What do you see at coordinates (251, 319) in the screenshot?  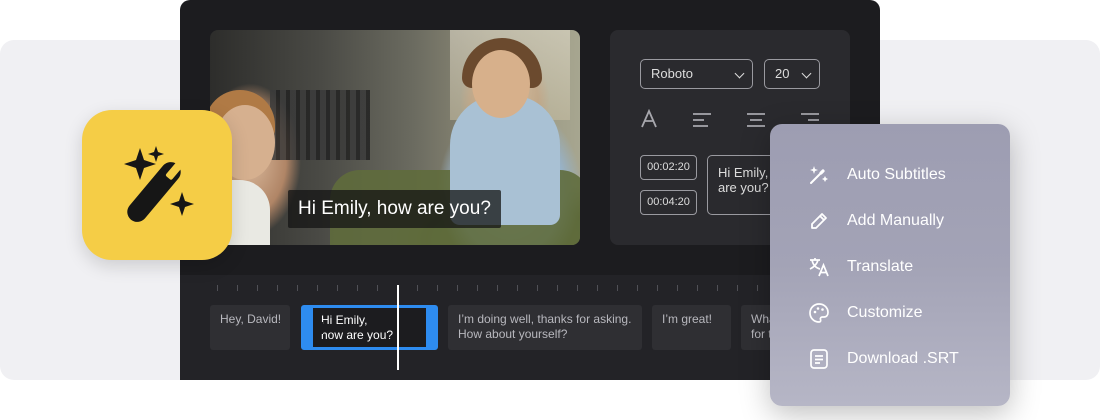 I see `clip-text-line-1: Hey, David!` at bounding box center [251, 319].